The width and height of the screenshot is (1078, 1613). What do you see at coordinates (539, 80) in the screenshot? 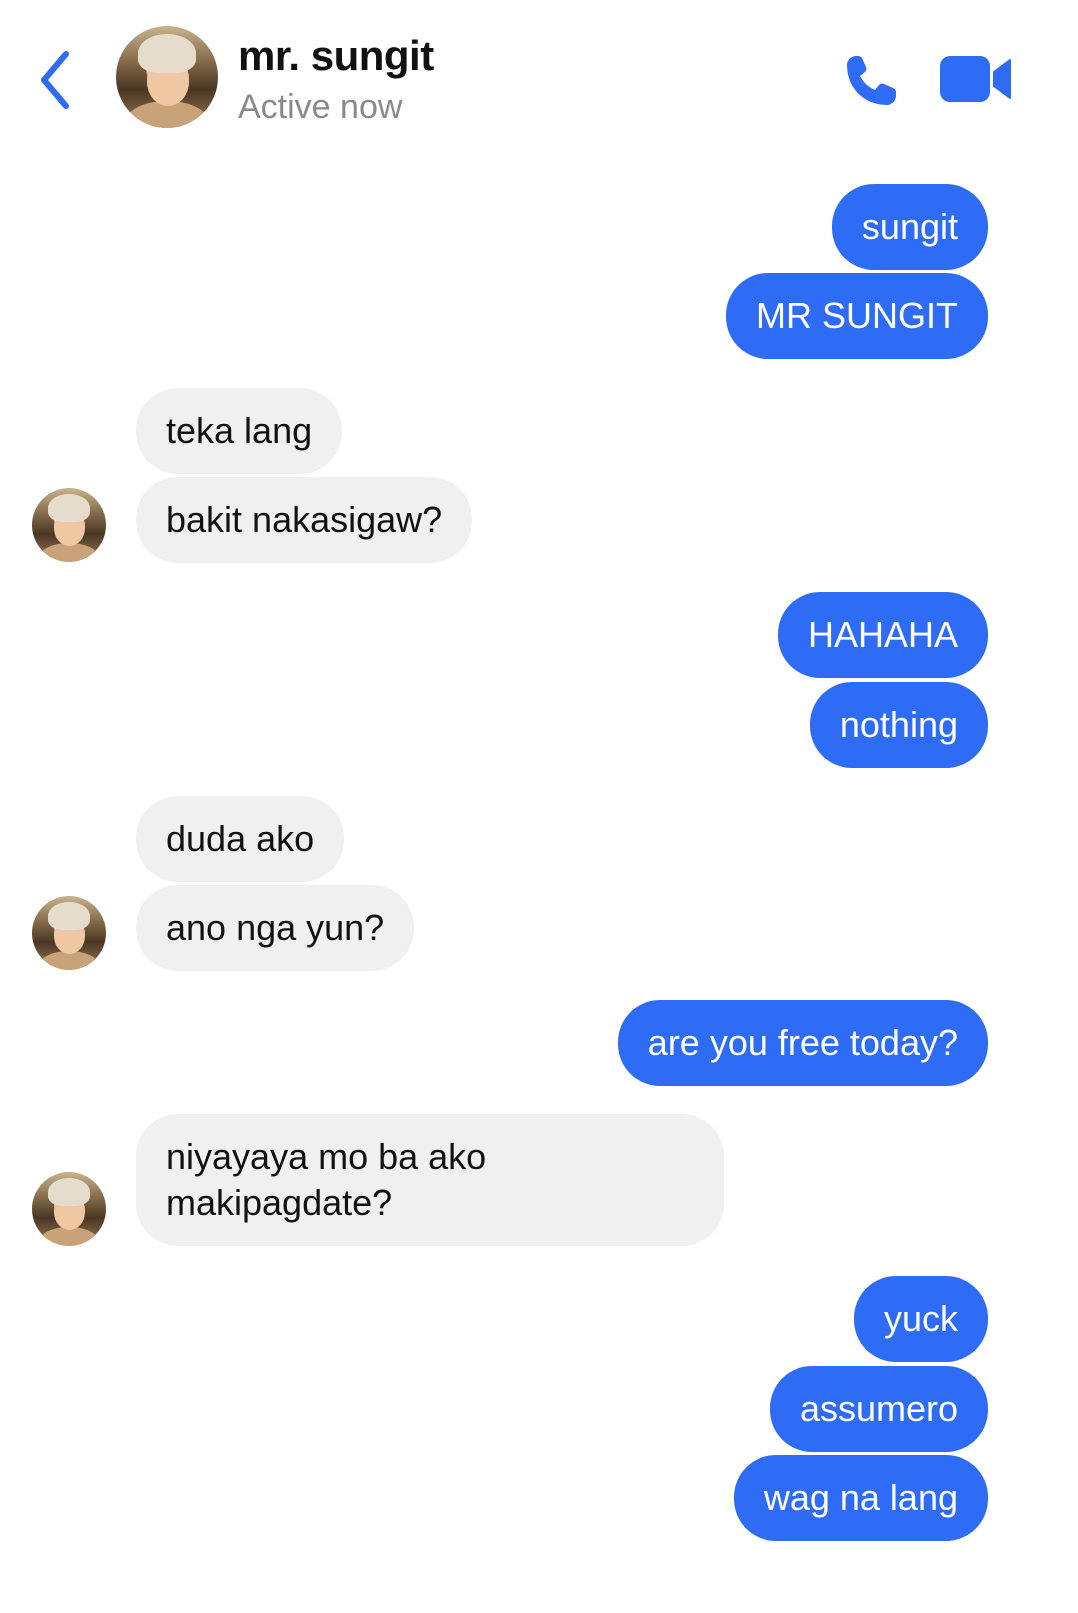
I see `chat-header: mr. sungit Active now` at bounding box center [539, 80].